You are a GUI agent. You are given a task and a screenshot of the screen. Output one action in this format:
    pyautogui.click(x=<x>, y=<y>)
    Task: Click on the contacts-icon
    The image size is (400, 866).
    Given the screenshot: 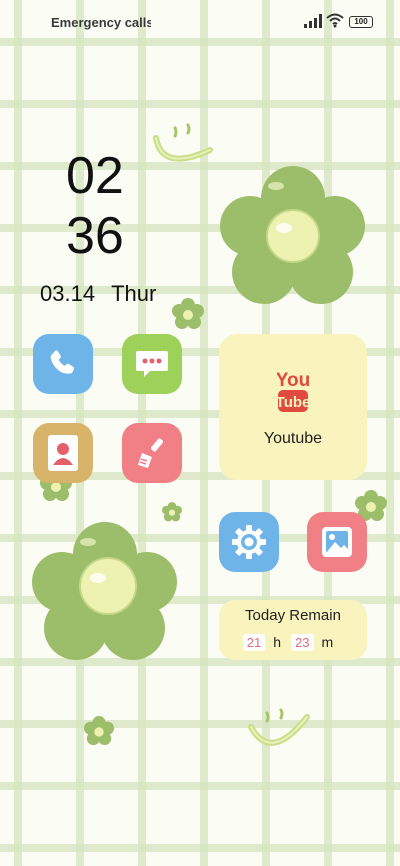 What is the action you would take?
    pyautogui.click(x=63, y=453)
    